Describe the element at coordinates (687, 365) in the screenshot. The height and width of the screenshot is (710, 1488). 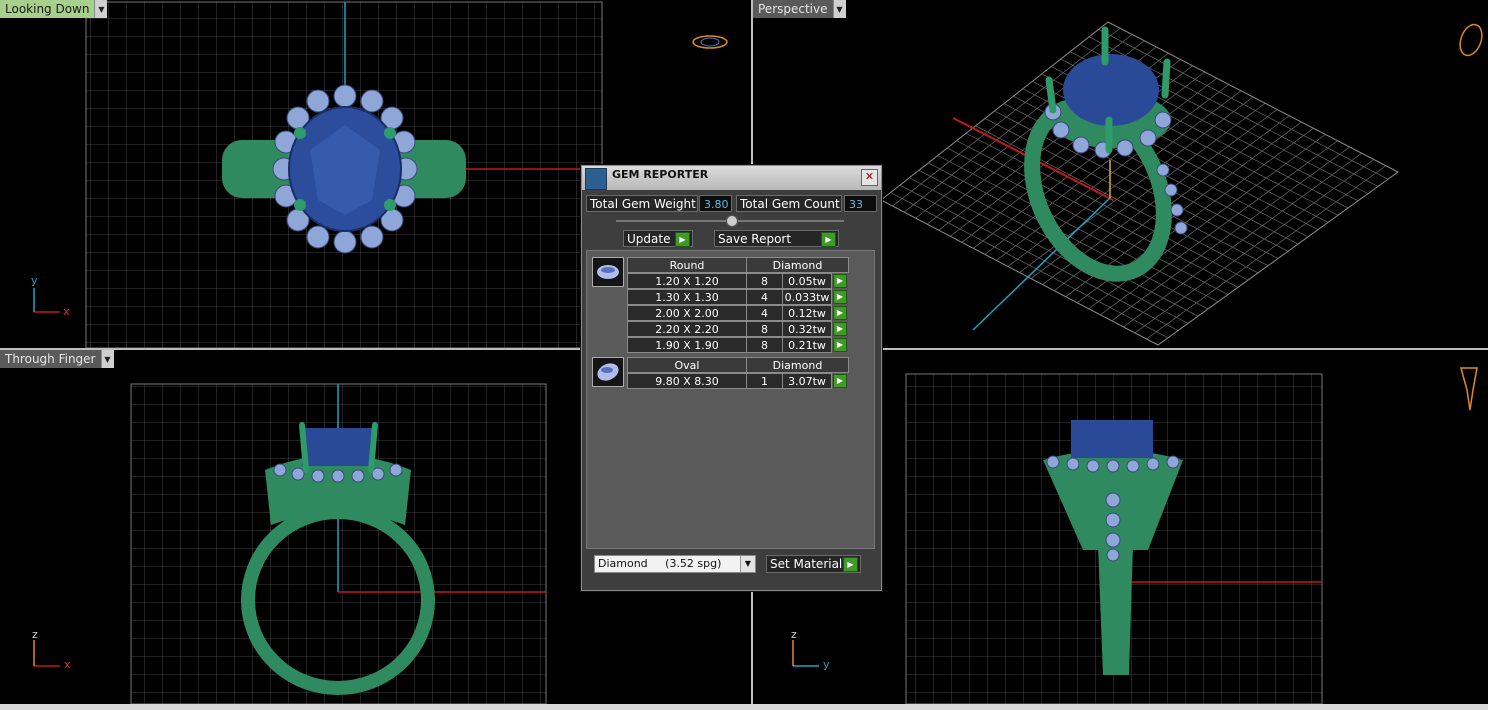
I see `group-shape: Oval` at that location.